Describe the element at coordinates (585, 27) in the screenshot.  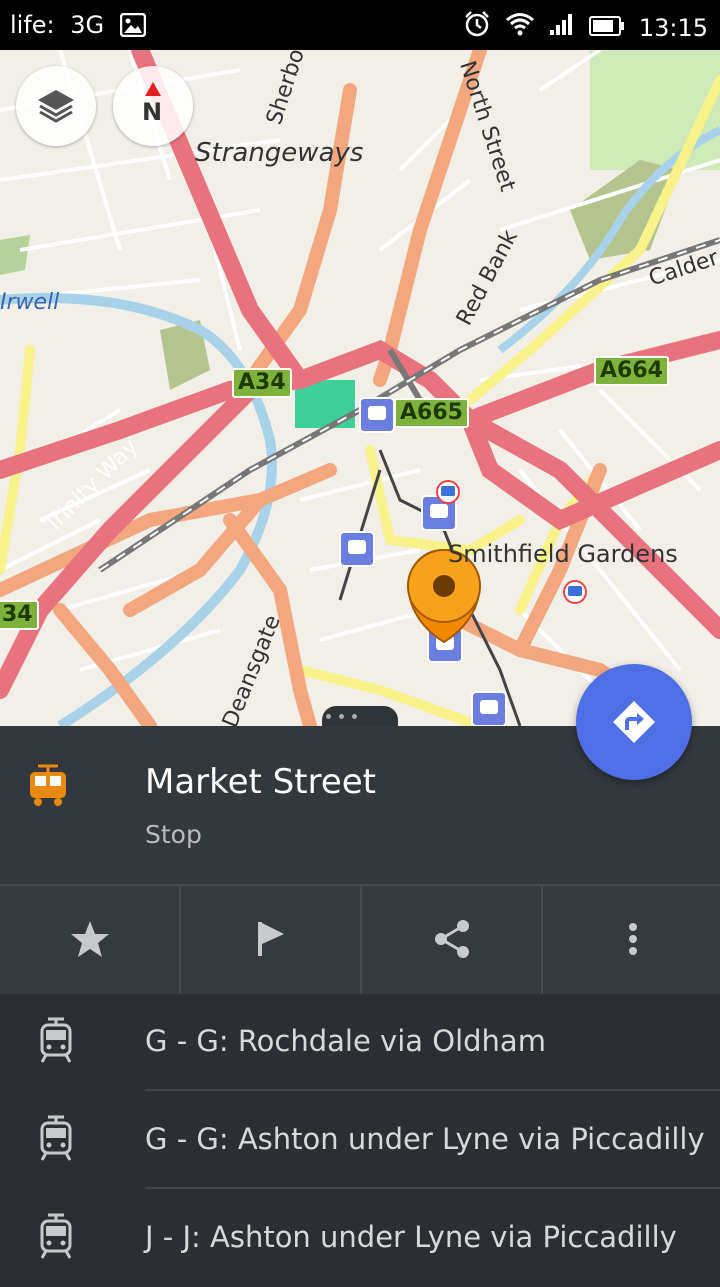
I see `status-right: 13:15` at that location.